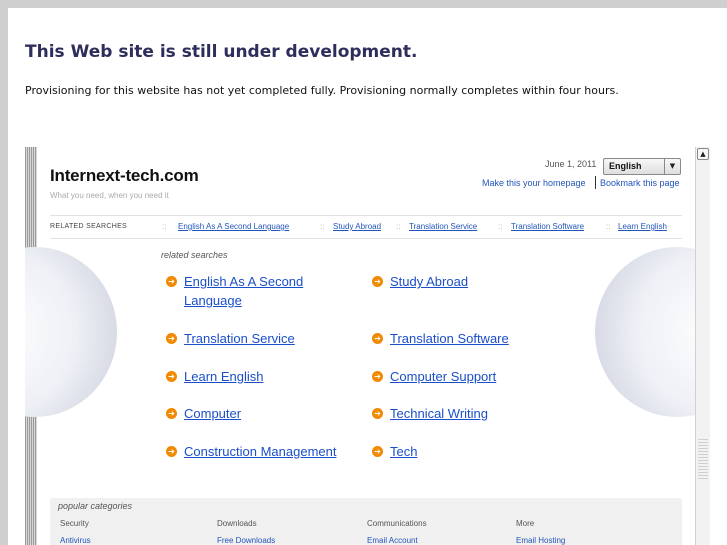 Image resolution: width=727 pixels, height=545 pixels. Describe the element at coordinates (472, 451) in the screenshot. I see `search-result-item: ➔ Tech` at that location.